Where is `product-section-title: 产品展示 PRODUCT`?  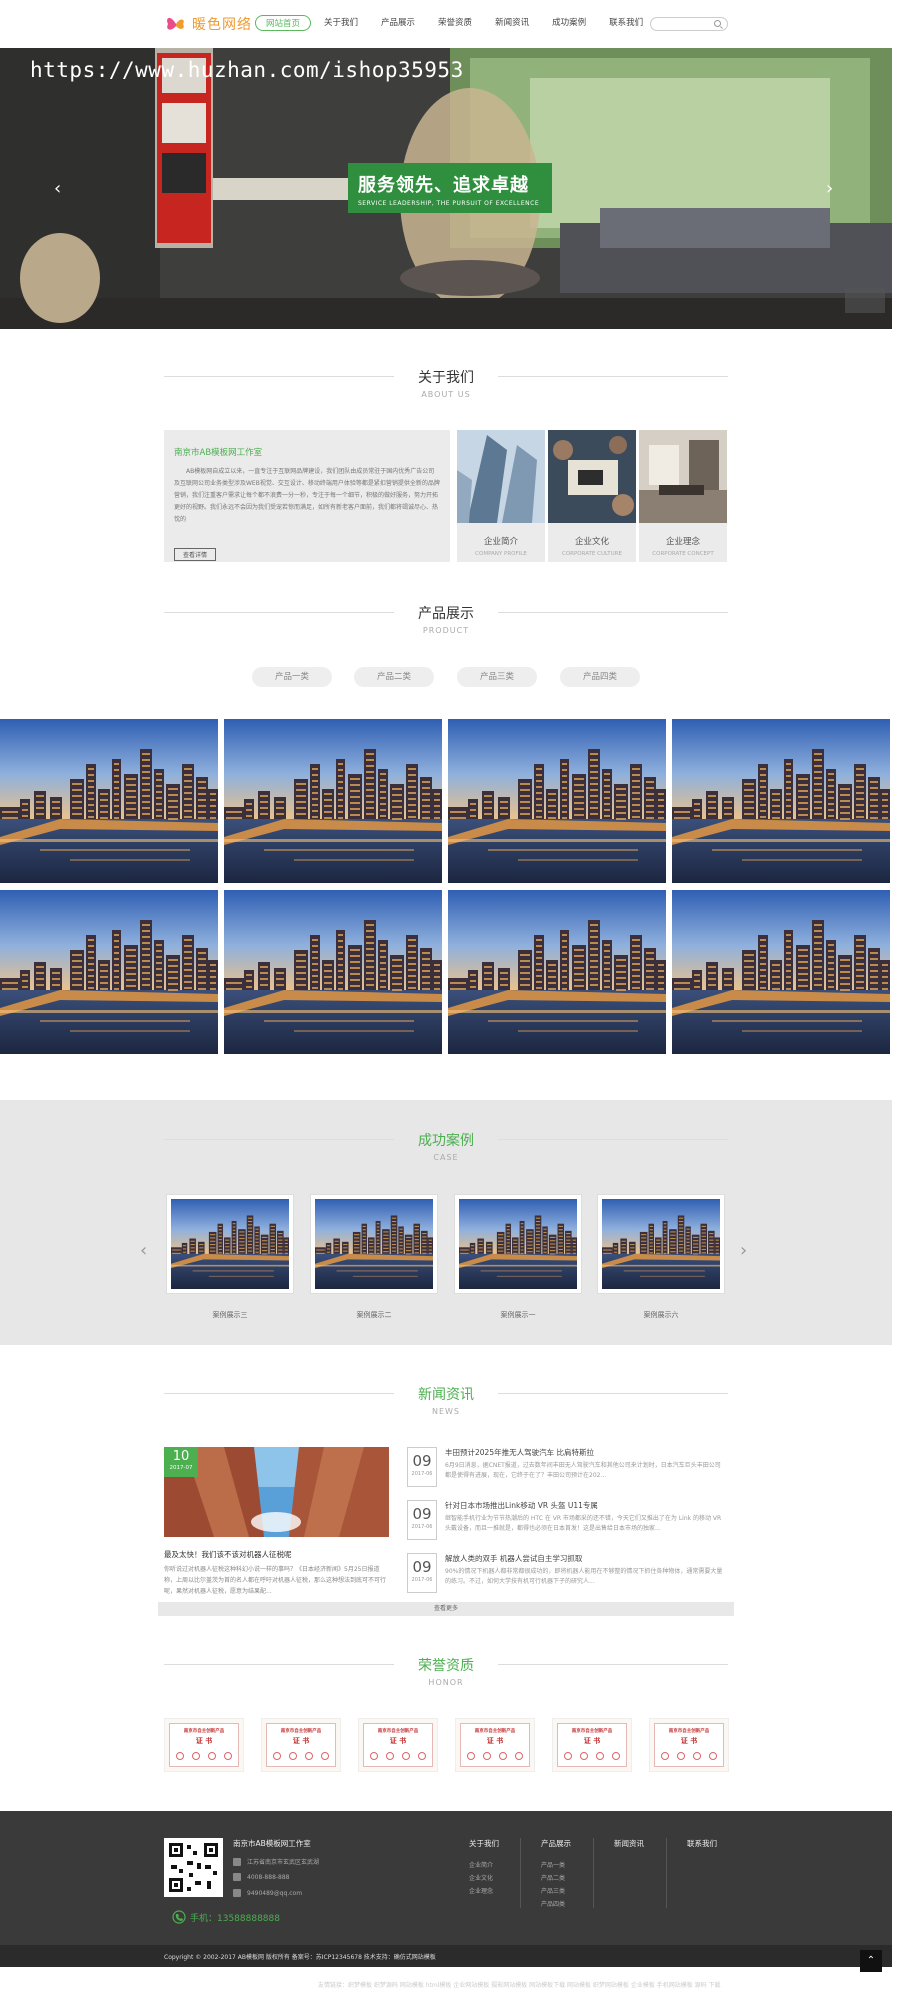
product-section-title: 产品展示 PRODUCT is located at coordinates (446, 619).